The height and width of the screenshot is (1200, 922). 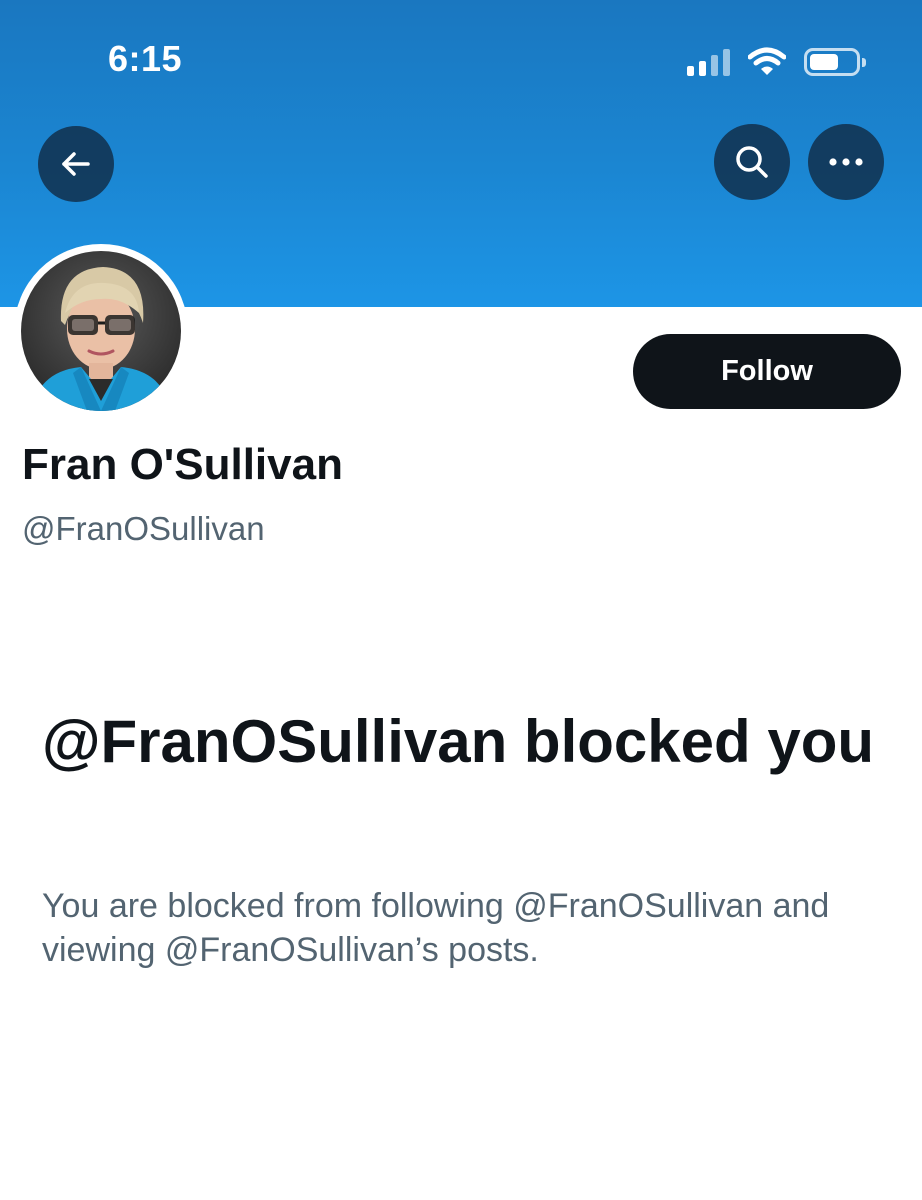 I want to click on follow-button: Follow, so click(x=767, y=371).